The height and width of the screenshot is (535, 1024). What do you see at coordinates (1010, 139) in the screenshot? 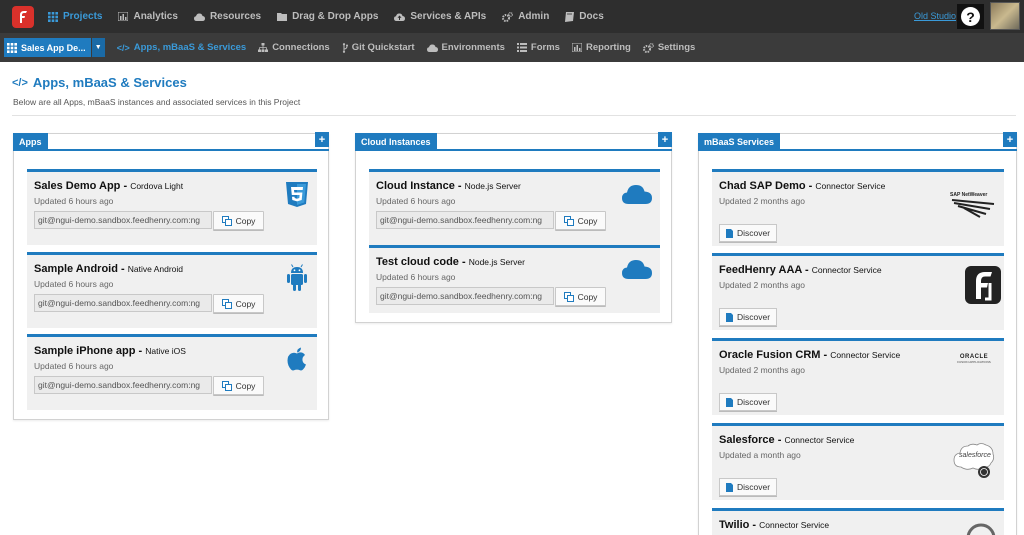
I see `add-service-button: +` at bounding box center [1010, 139].